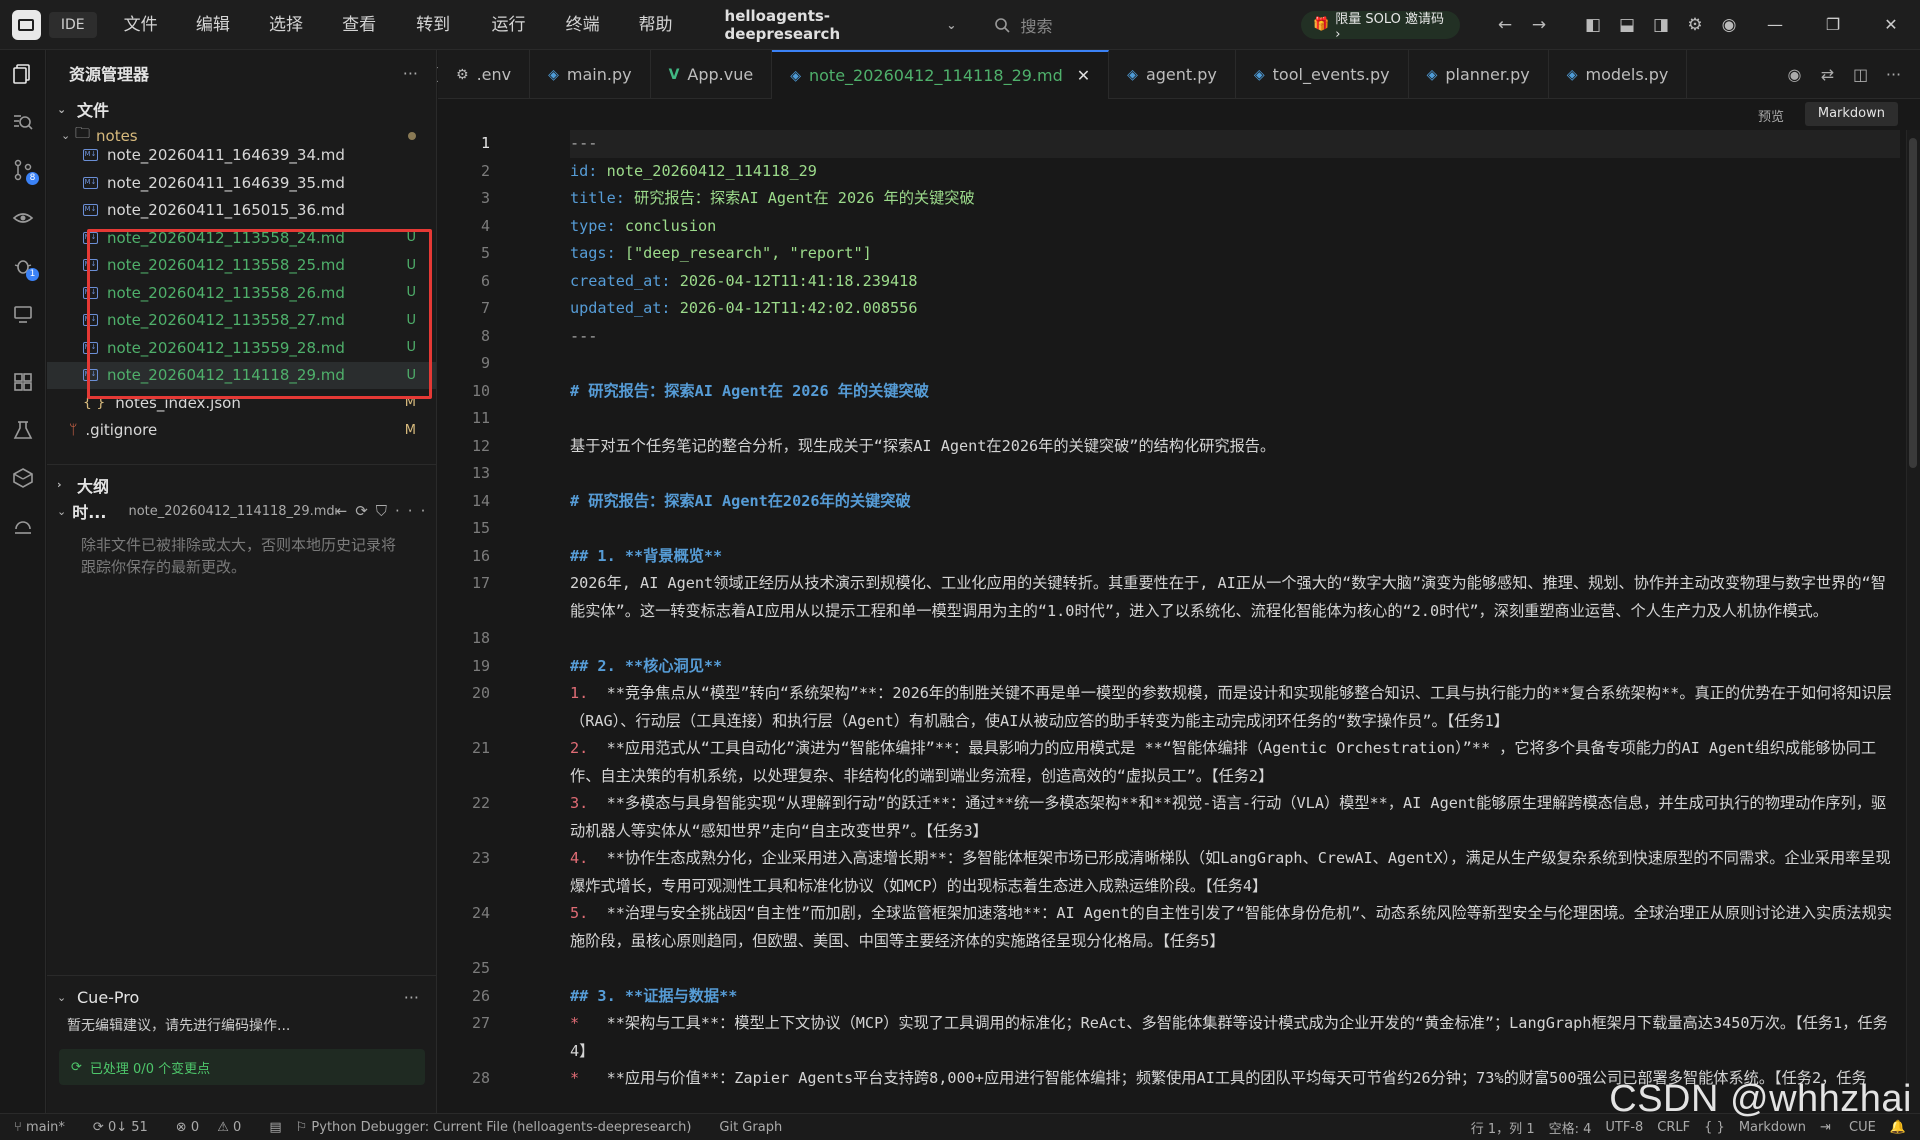  I want to click on timeline-arrow-icon, so click(23, 526).